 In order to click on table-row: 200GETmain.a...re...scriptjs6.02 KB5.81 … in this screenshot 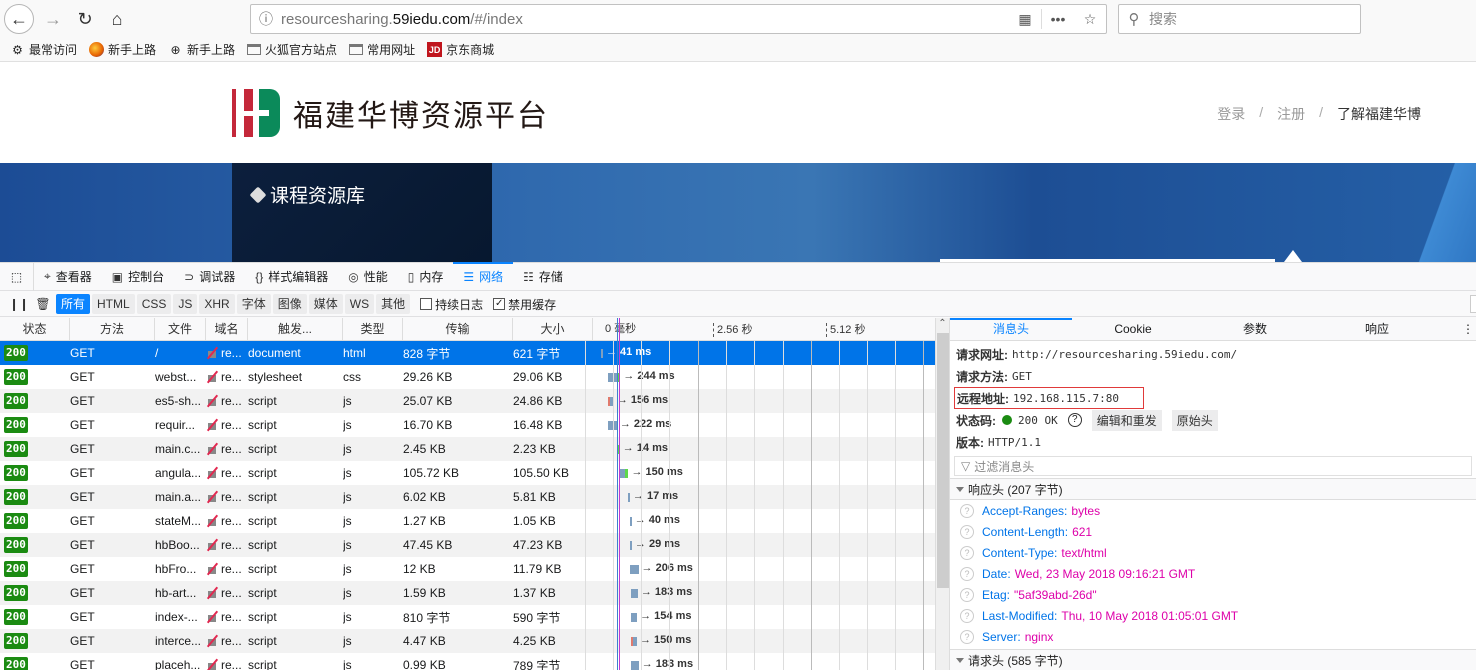, I will do `click(467, 497)`.